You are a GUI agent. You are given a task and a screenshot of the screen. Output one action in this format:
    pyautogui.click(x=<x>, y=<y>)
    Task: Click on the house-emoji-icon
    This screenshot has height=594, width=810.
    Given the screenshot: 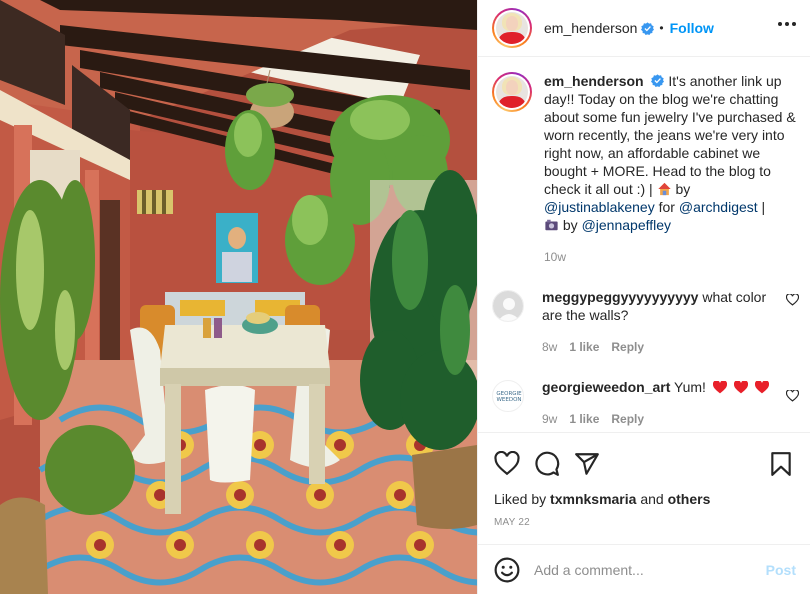 What is the action you would take?
    pyautogui.click(x=664, y=189)
    